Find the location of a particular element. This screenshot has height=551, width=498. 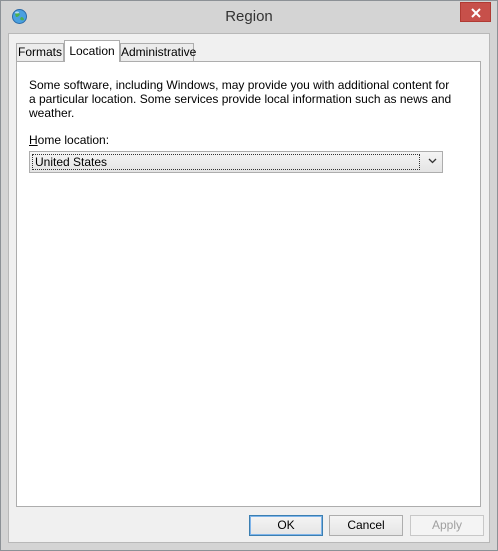

apply-button: Apply is located at coordinates (447, 525).